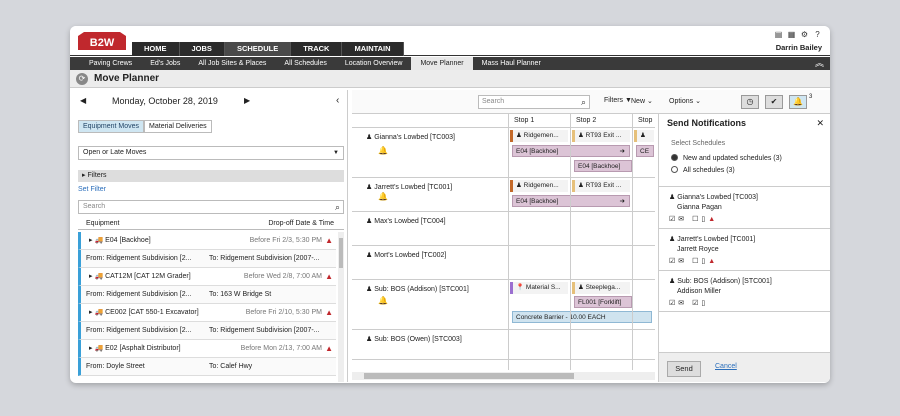  What do you see at coordinates (716, 239) in the screenshot?
I see `section-label: Jarrett's Lowbed [TC001]` at bounding box center [716, 239].